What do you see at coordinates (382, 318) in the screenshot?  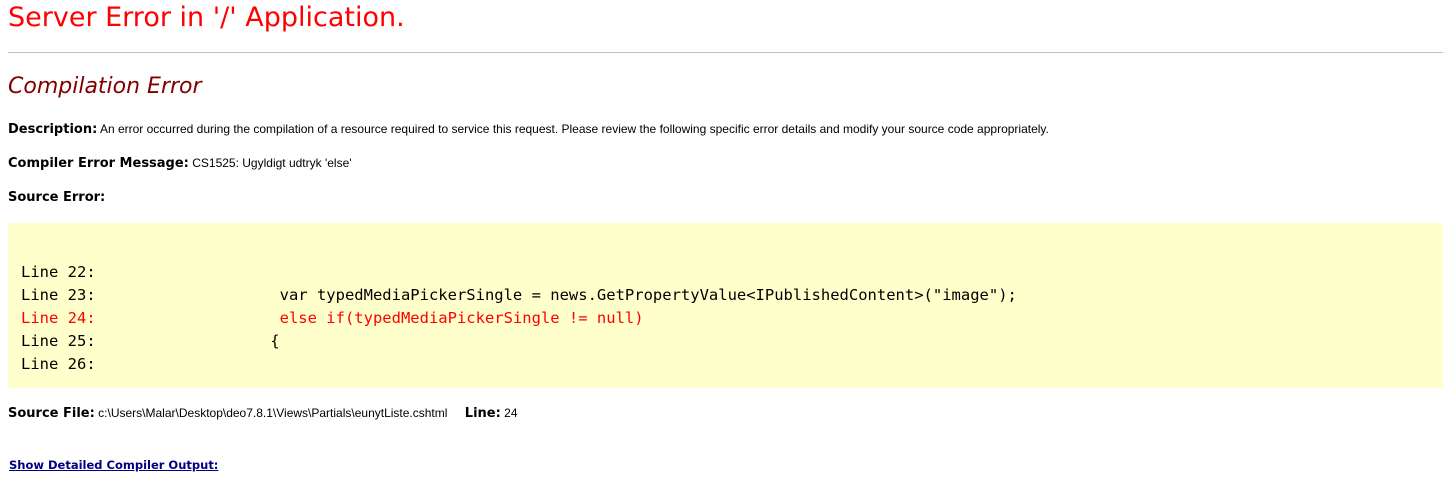 I see `code-line-text: else if(typedMediaPickerSingle != null)` at bounding box center [382, 318].